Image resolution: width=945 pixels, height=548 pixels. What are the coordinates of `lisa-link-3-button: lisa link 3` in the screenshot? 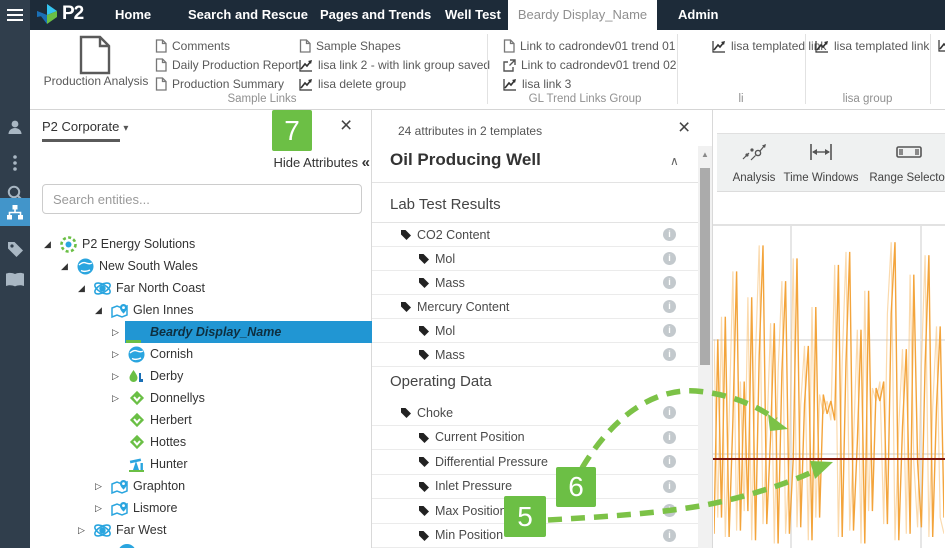 It's located at (589, 84).